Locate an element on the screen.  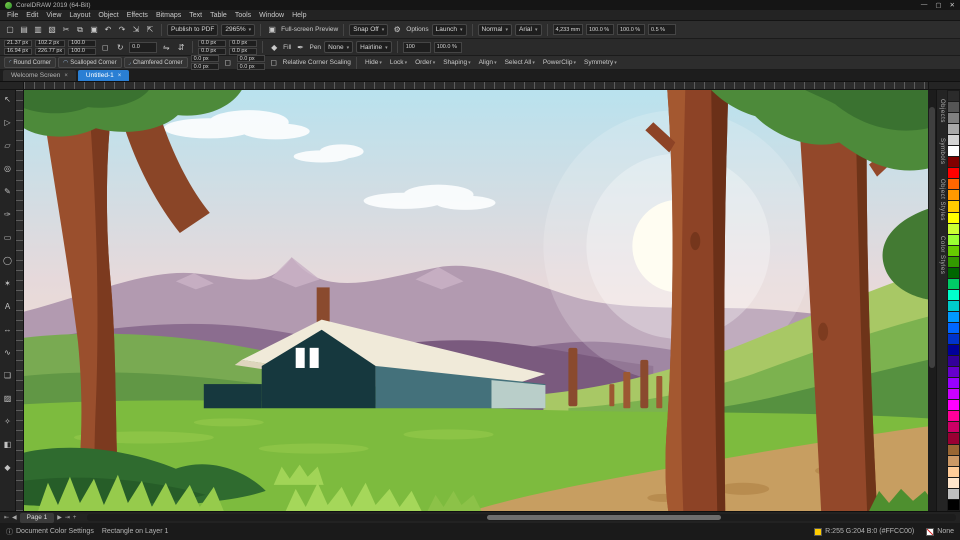
menu-object: Object is located at coordinates (108, 15).